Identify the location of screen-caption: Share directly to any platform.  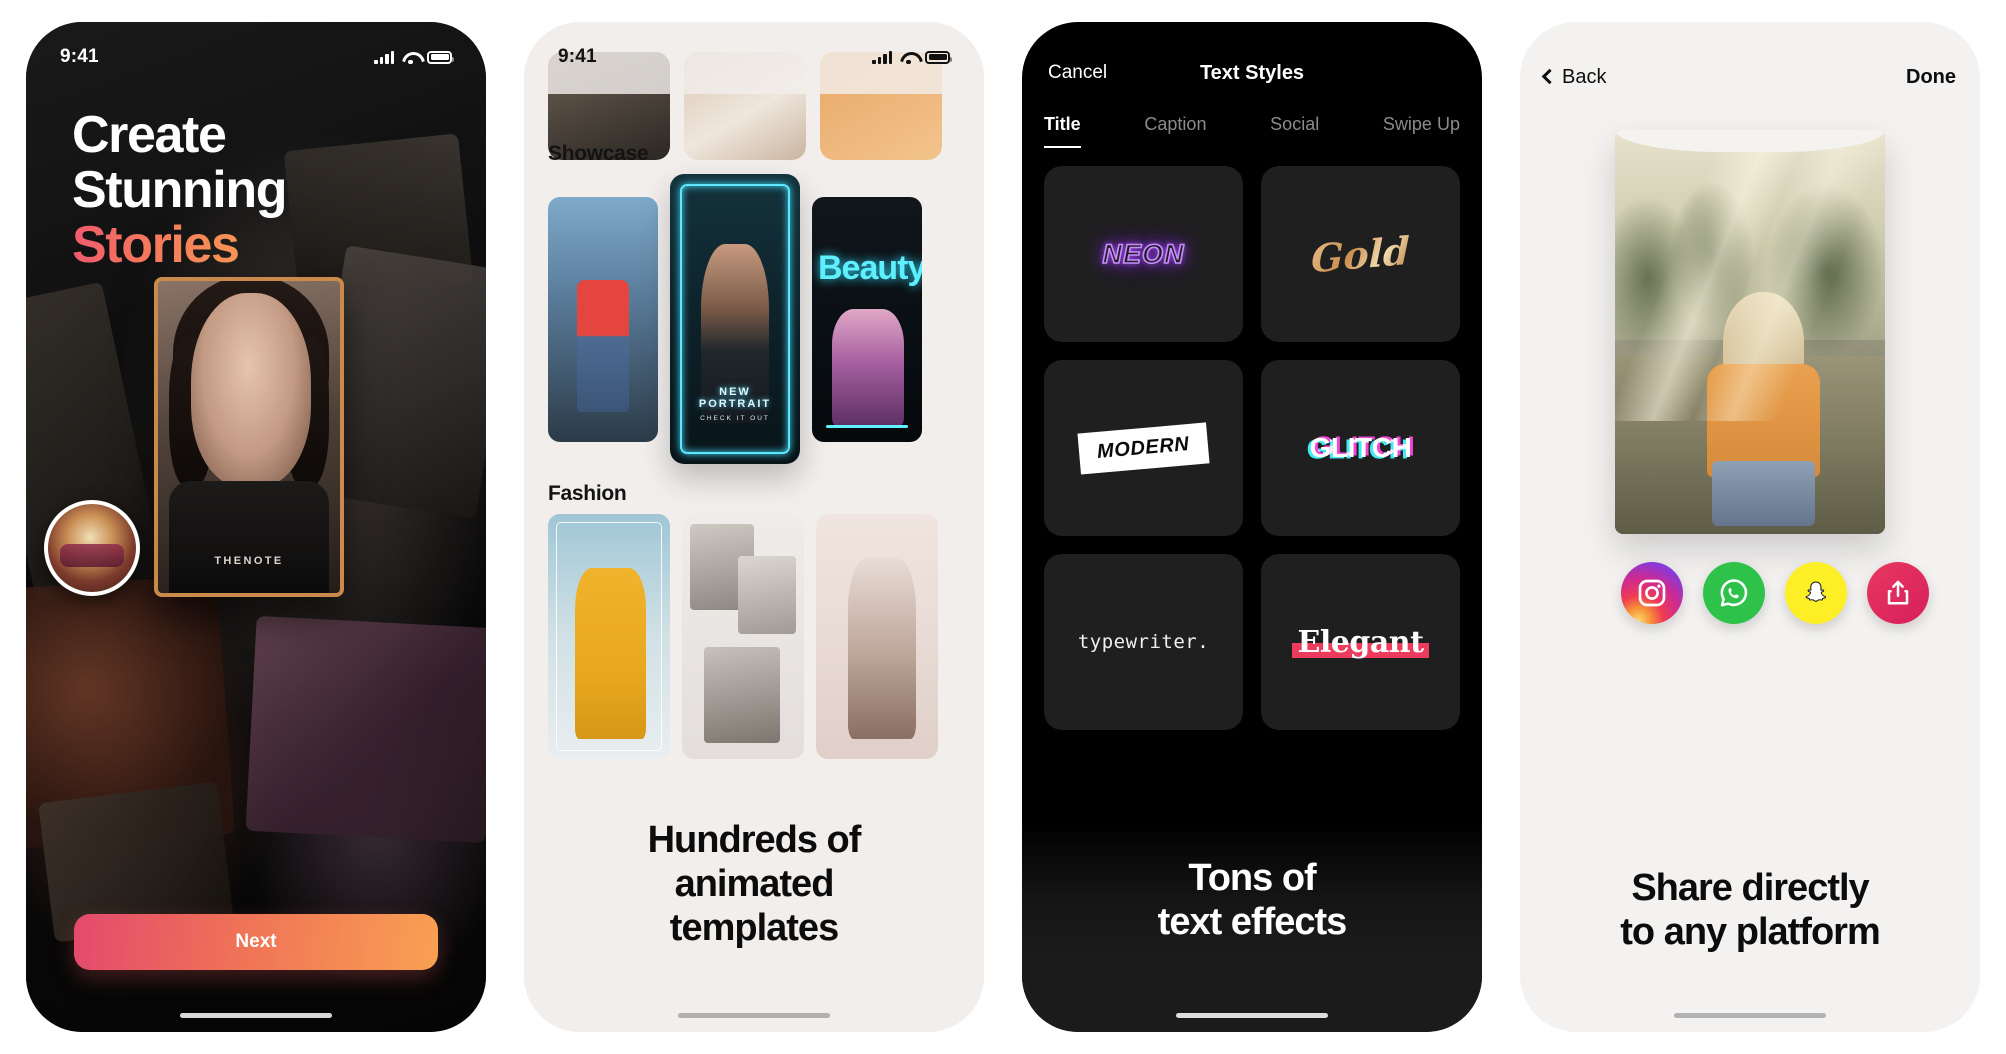
(1750, 910).